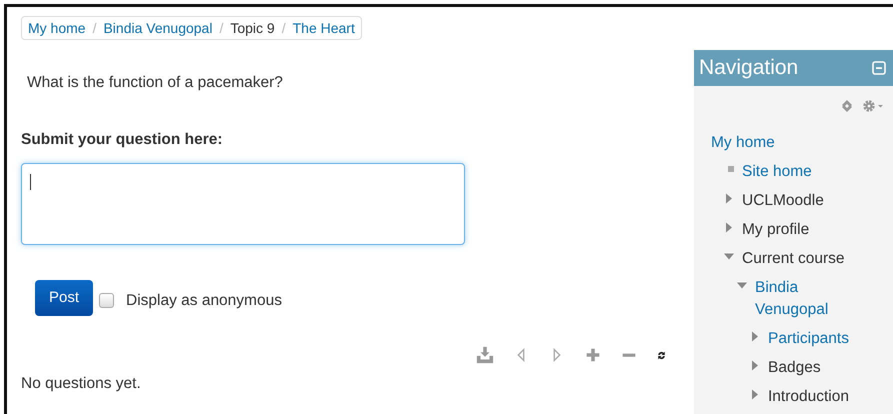  What do you see at coordinates (797, 230) in the screenshot?
I see `nav-item: My profile` at bounding box center [797, 230].